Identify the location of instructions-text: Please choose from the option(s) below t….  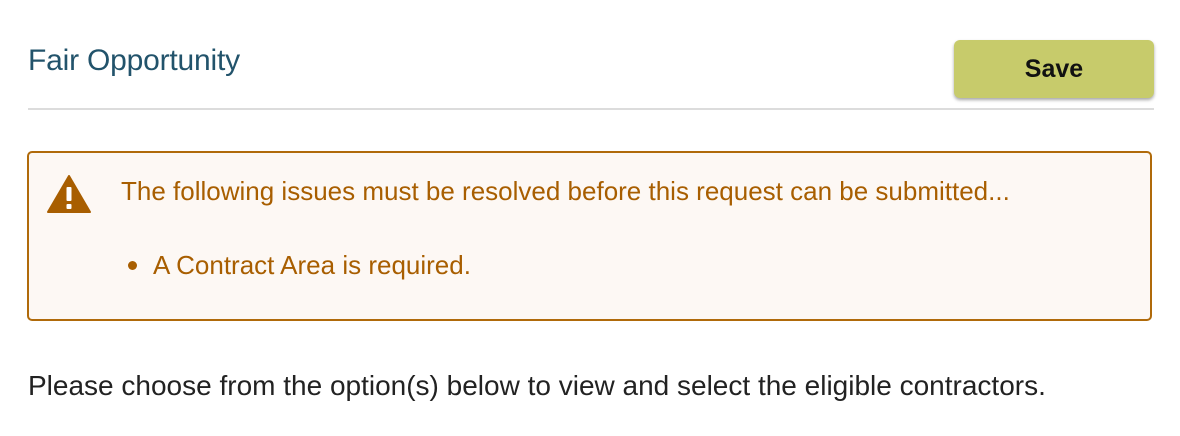
(537, 385).